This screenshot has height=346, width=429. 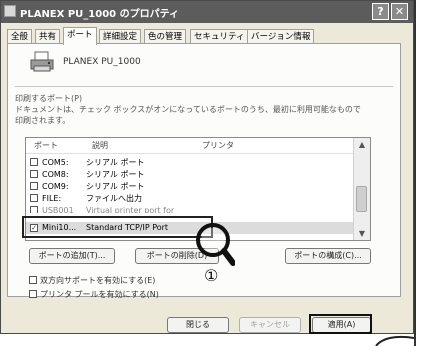 I want to click on printer-name: PLANEX PU_1000, so click(x=102, y=62).